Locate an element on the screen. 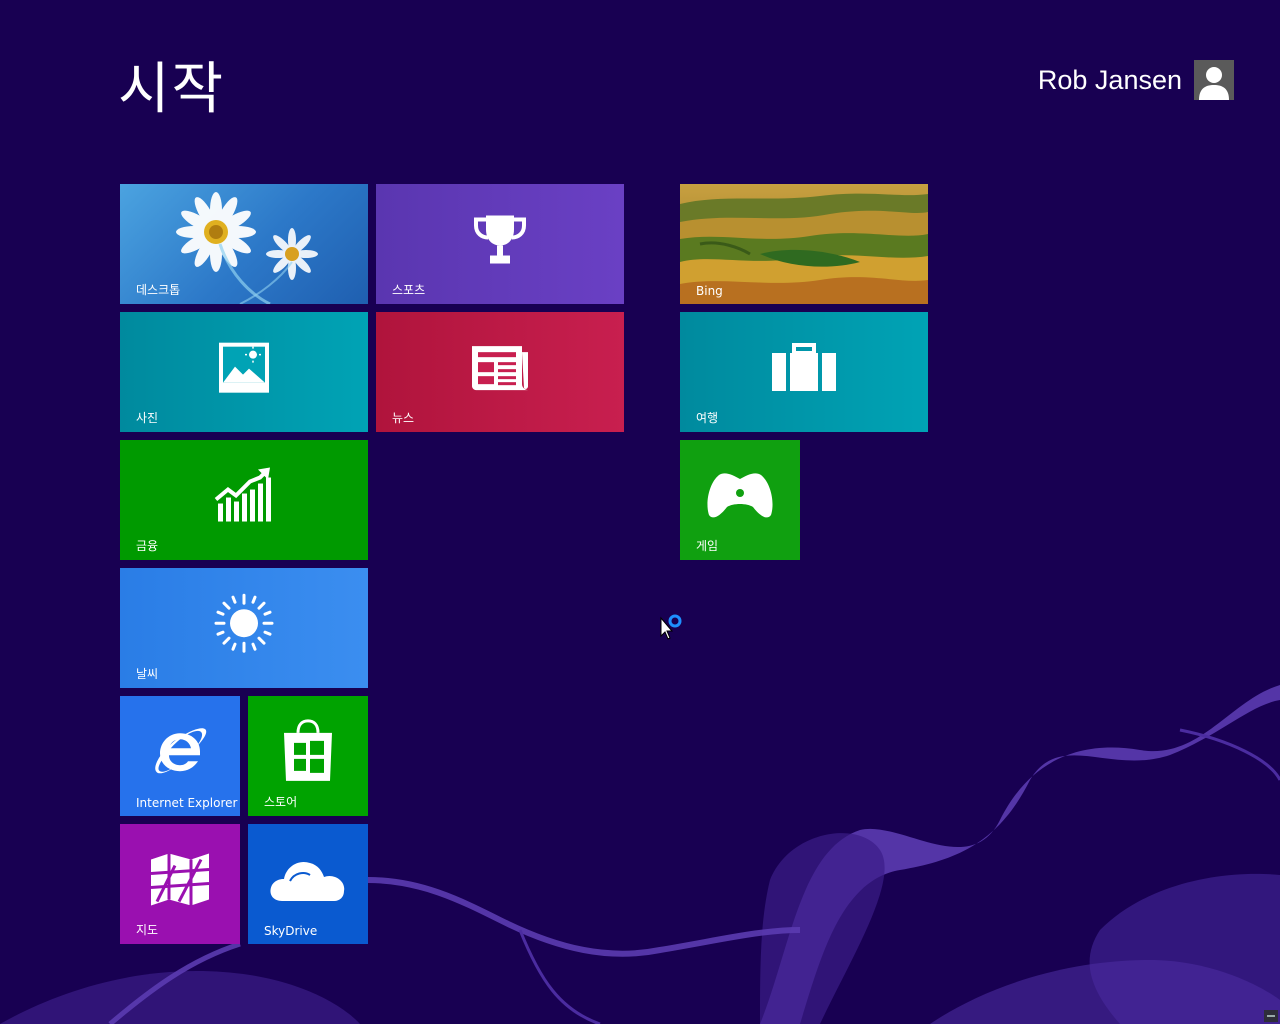 Image resolution: width=1280 pixels, height=1024 pixels. tile-label: Internet Explorer is located at coordinates (187, 803).